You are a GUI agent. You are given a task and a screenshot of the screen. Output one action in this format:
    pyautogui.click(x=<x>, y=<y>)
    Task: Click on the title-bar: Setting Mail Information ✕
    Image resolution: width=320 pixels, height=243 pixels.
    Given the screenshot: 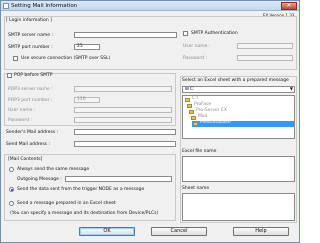 What is the action you would take?
    pyautogui.click(x=150, y=6)
    